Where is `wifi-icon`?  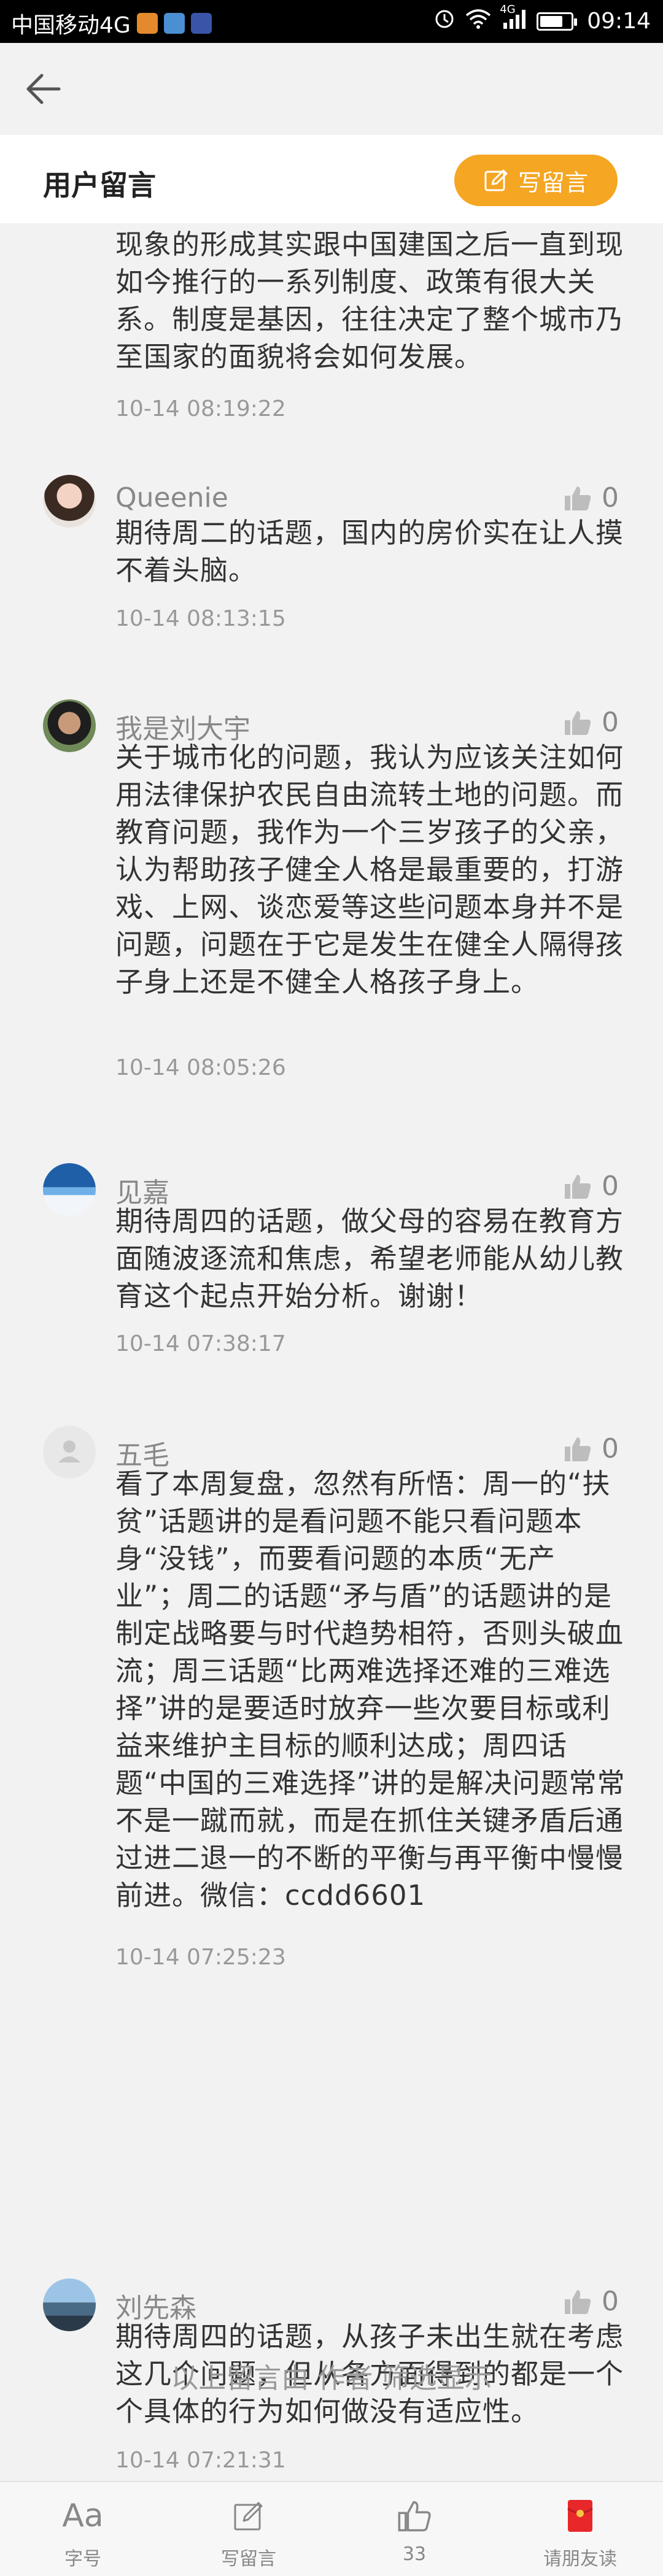
wifi-icon is located at coordinates (478, 21).